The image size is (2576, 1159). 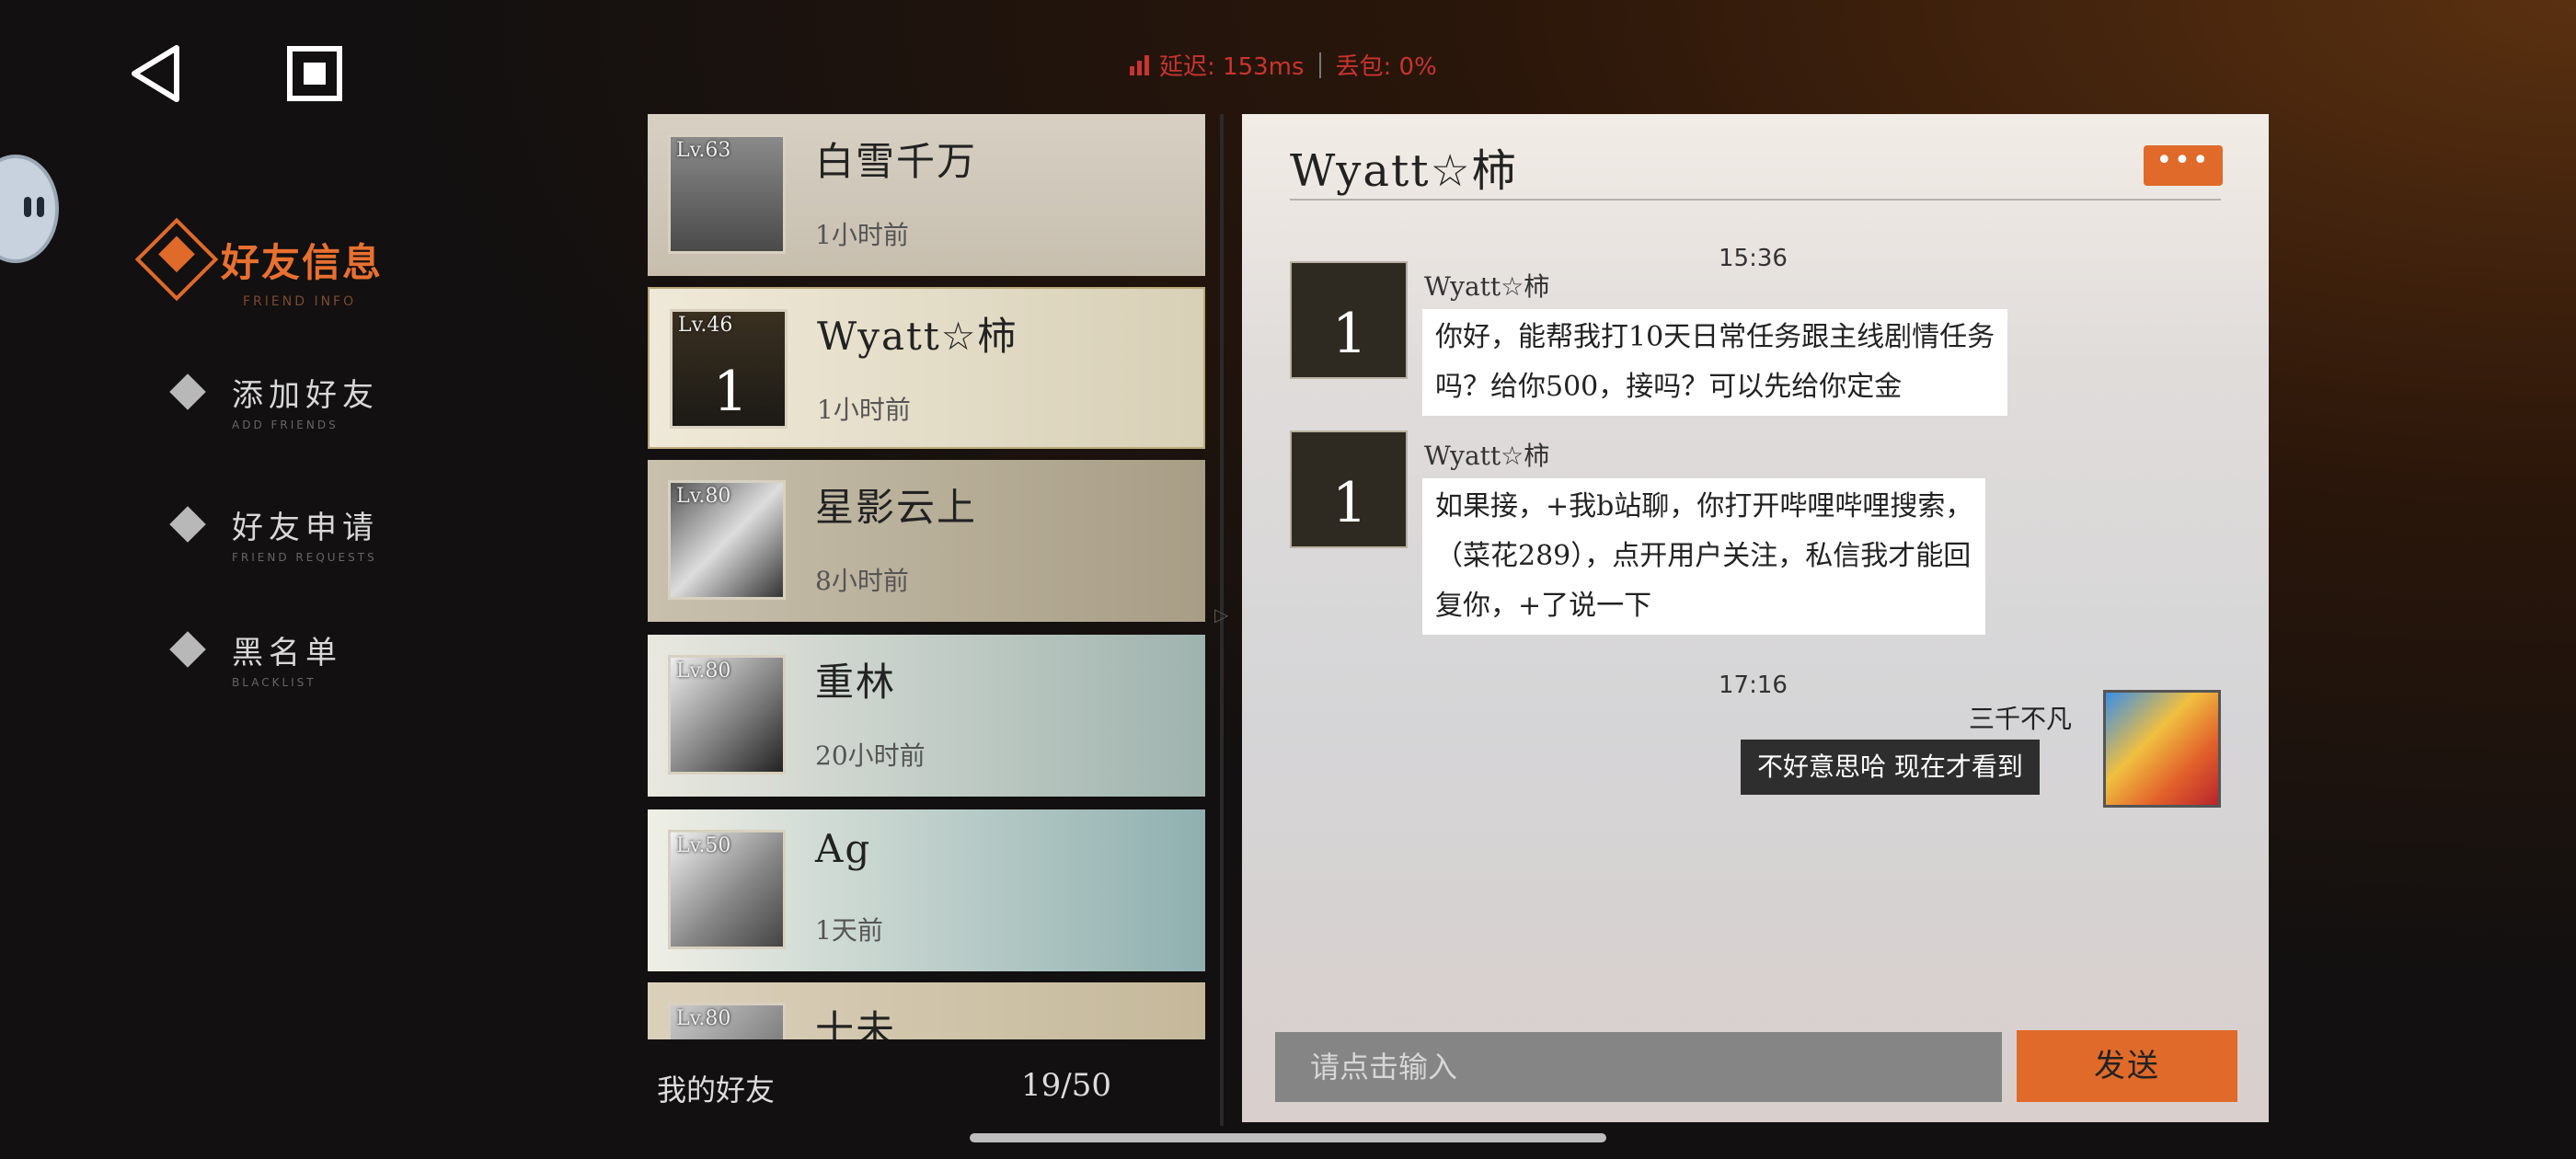 What do you see at coordinates (1288, 1137) in the screenshot?
I see `home-indicator` at bounding box center [1288, 1137].